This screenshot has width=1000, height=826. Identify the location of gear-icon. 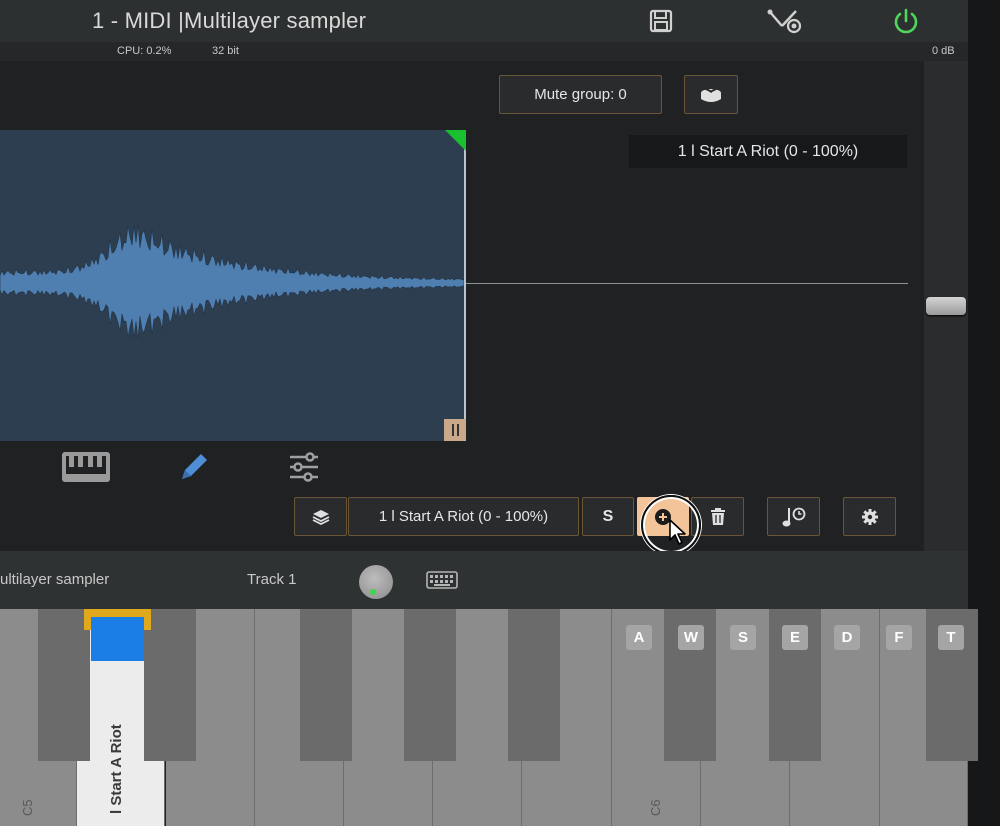
(869, 516).